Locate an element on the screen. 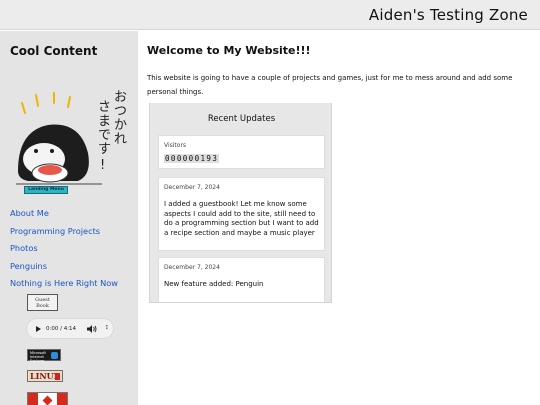 The image size is (540, 405). nav-link-photos: Photos is located at coordinates (64, 252).